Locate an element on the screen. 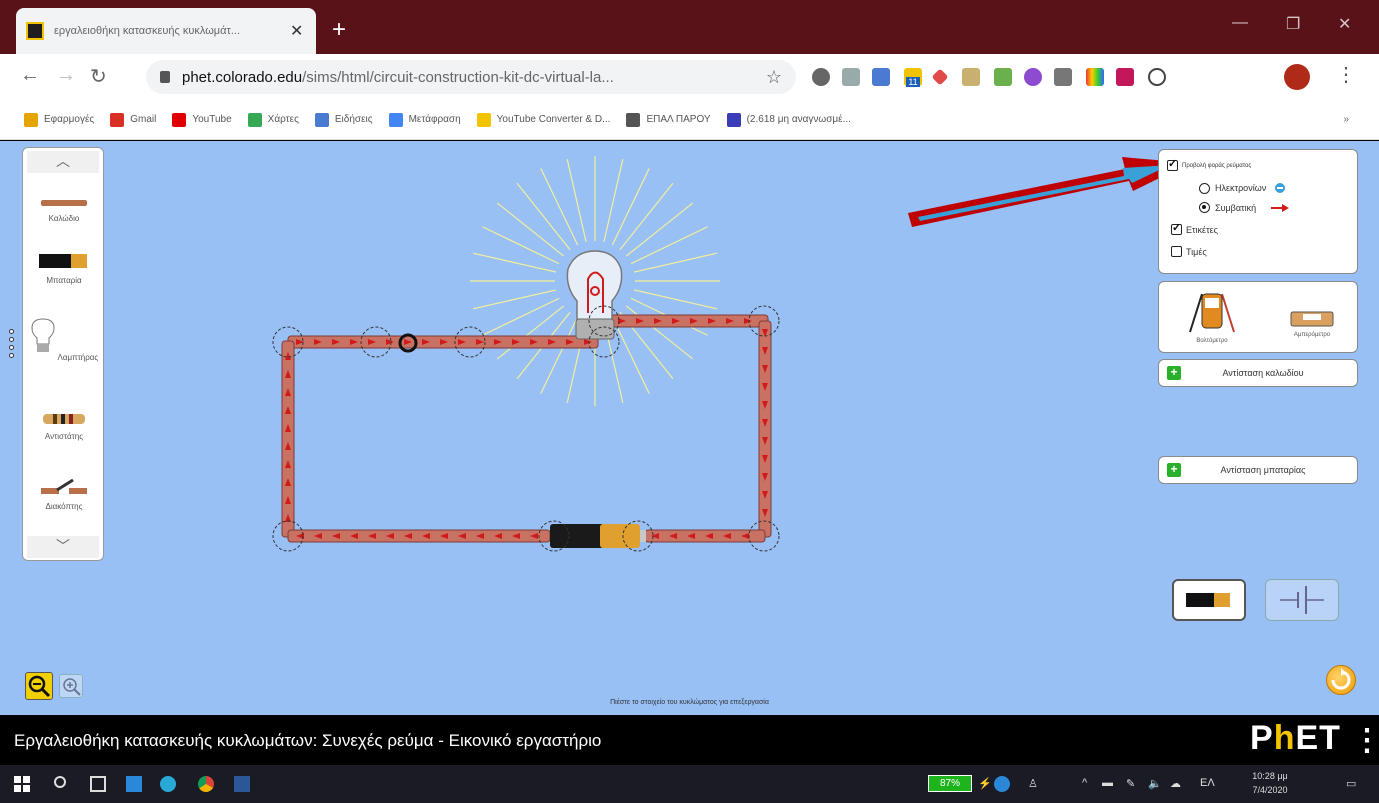 This screenshot has width=1379, height=803. toolbox-battery: Μπαταρία is located at coordinates (64, 268).